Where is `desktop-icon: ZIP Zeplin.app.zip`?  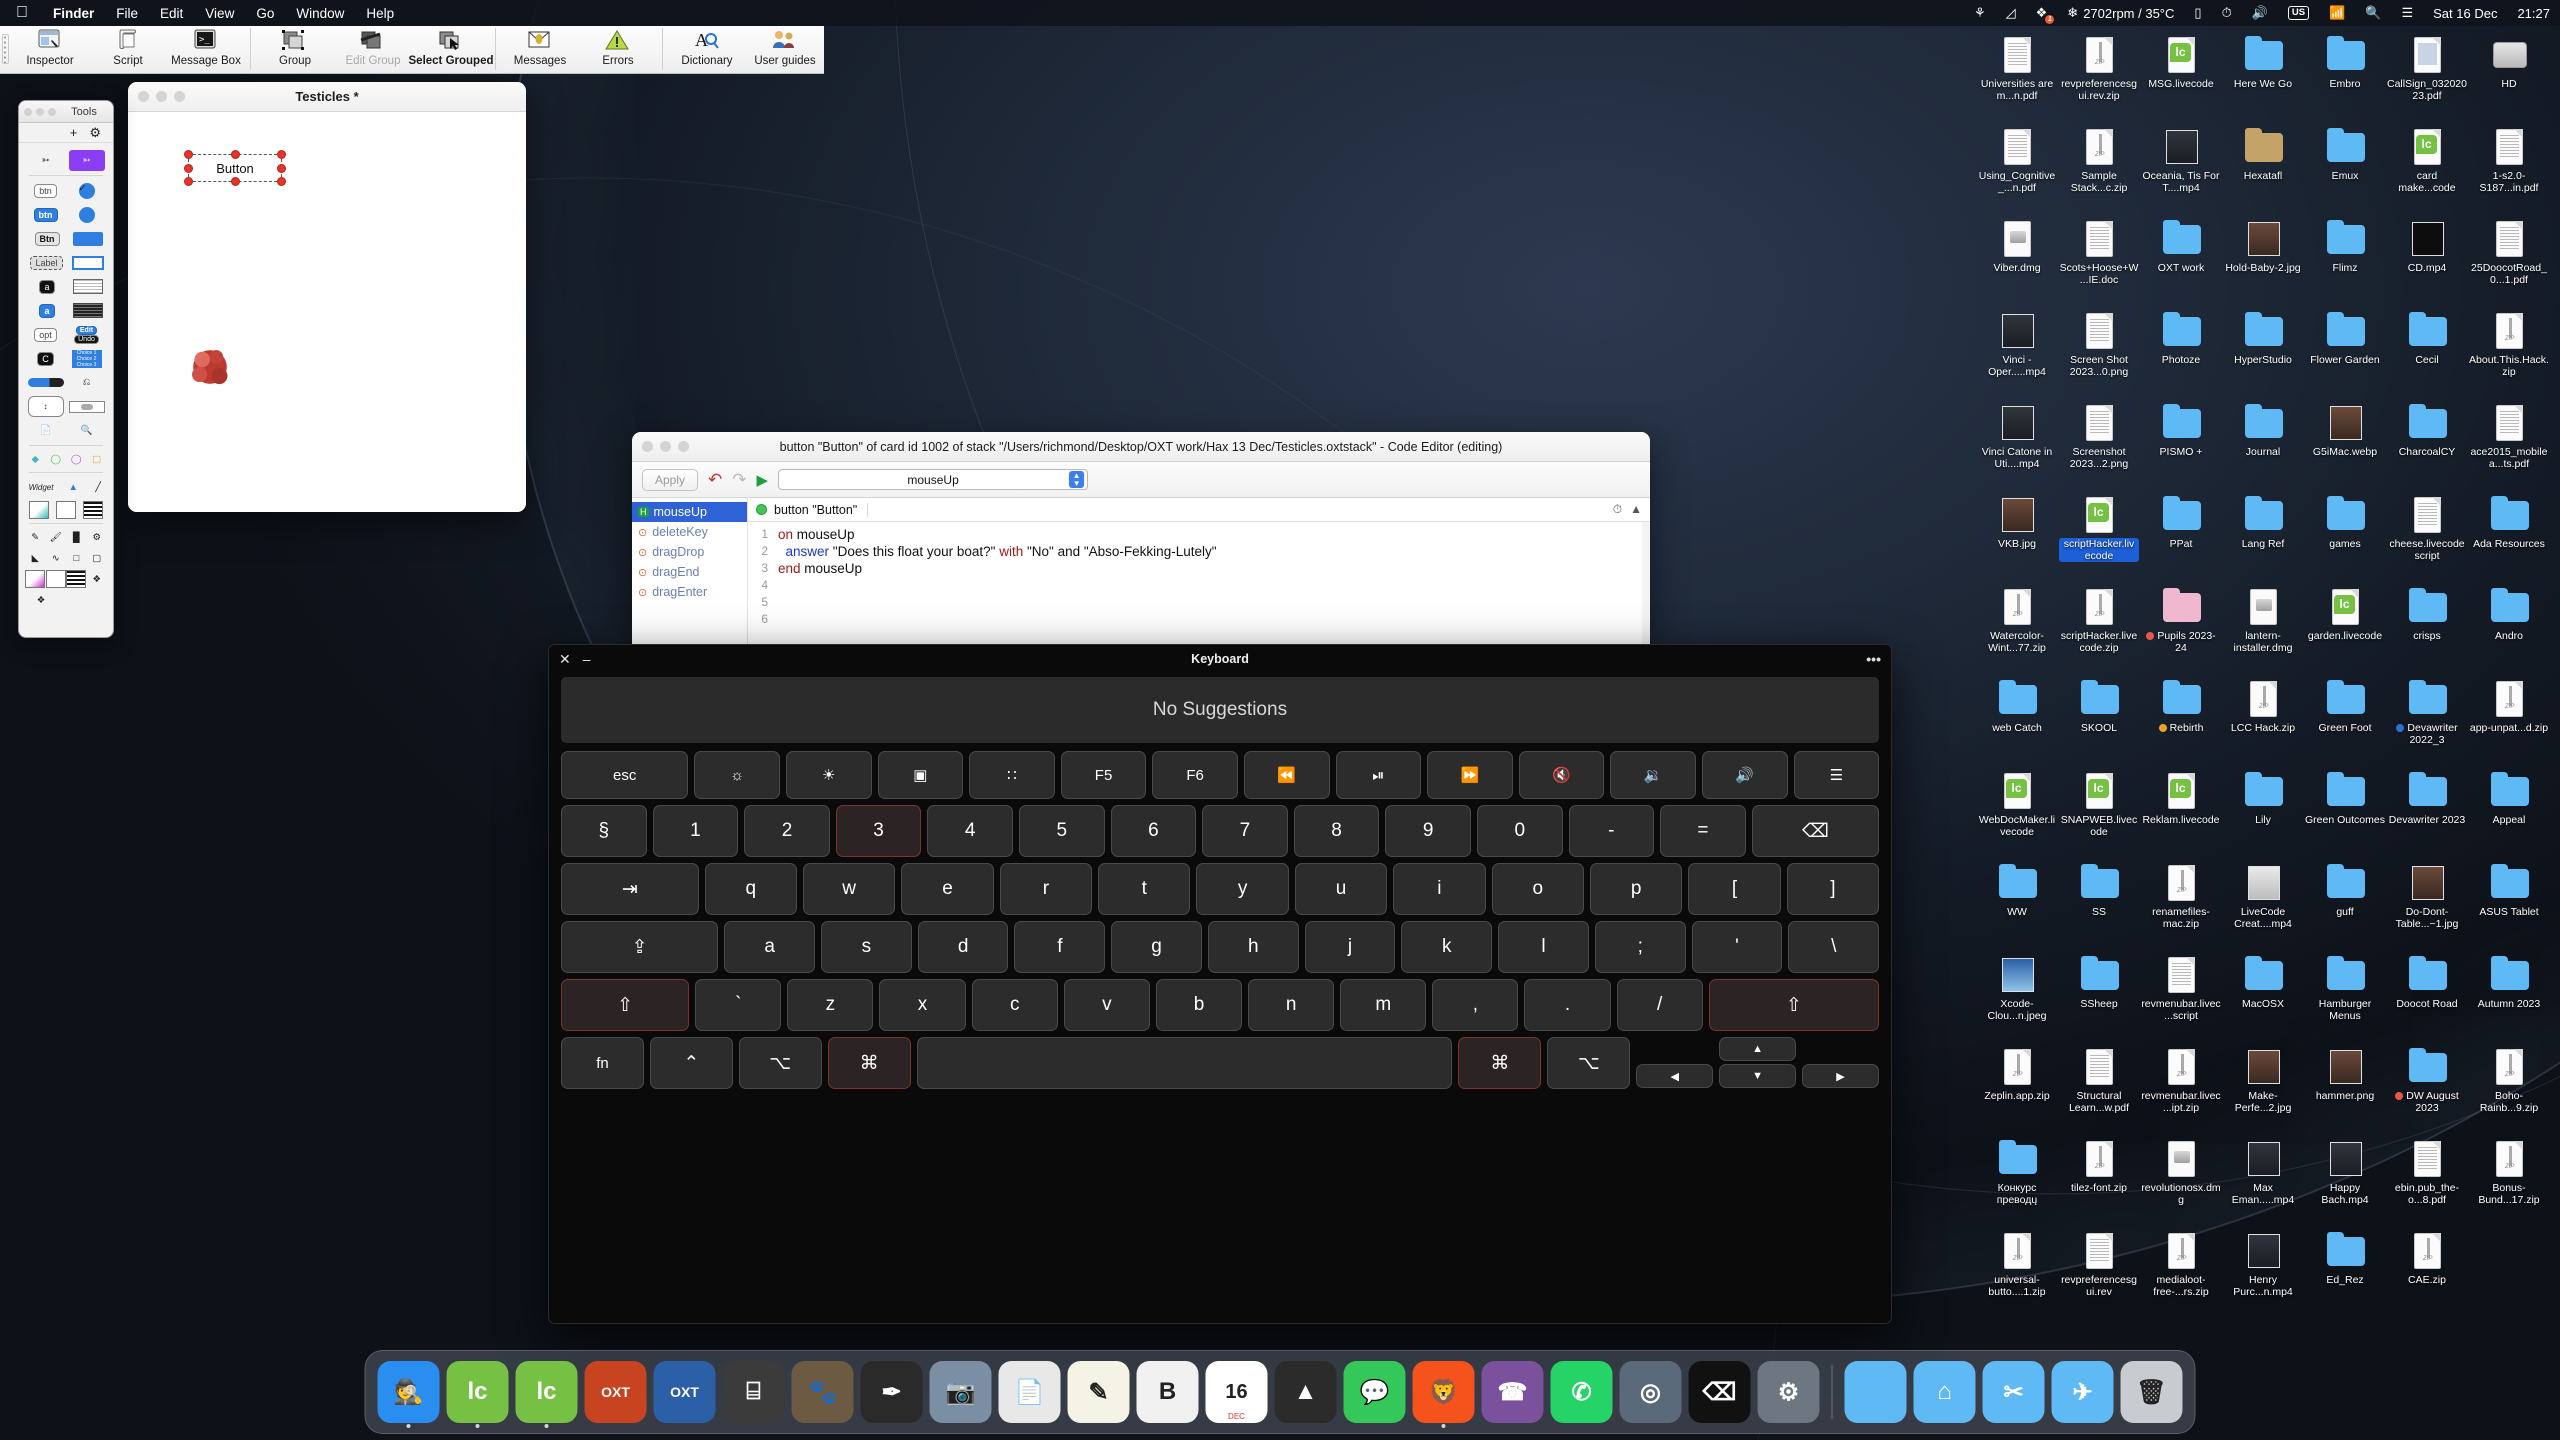 desktop-icon: ZIP Zeplin.app.zip is located at coordinates (2017, 1088).